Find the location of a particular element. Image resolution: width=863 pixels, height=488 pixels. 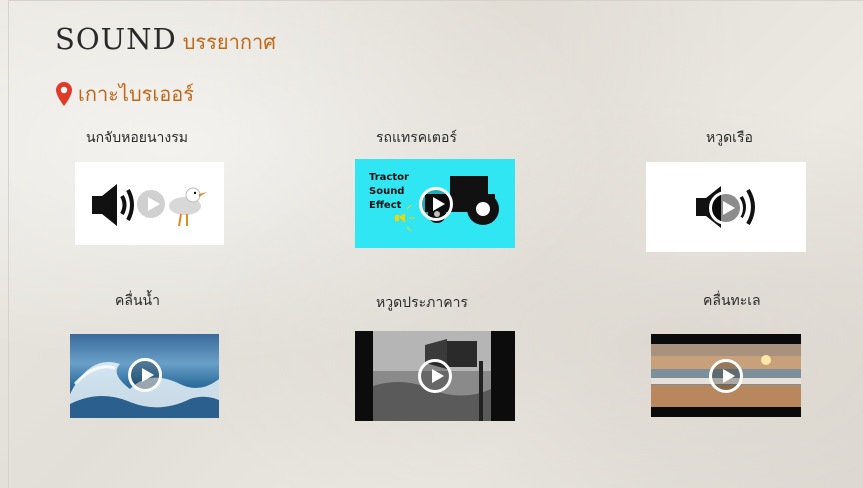

sound-thumb-sea-waves is located at coordinates (726, 375).